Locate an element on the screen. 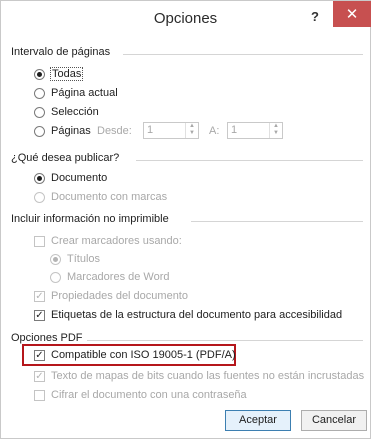  radio-word-bookmarks-indicator is located at coordinates (55, 277).